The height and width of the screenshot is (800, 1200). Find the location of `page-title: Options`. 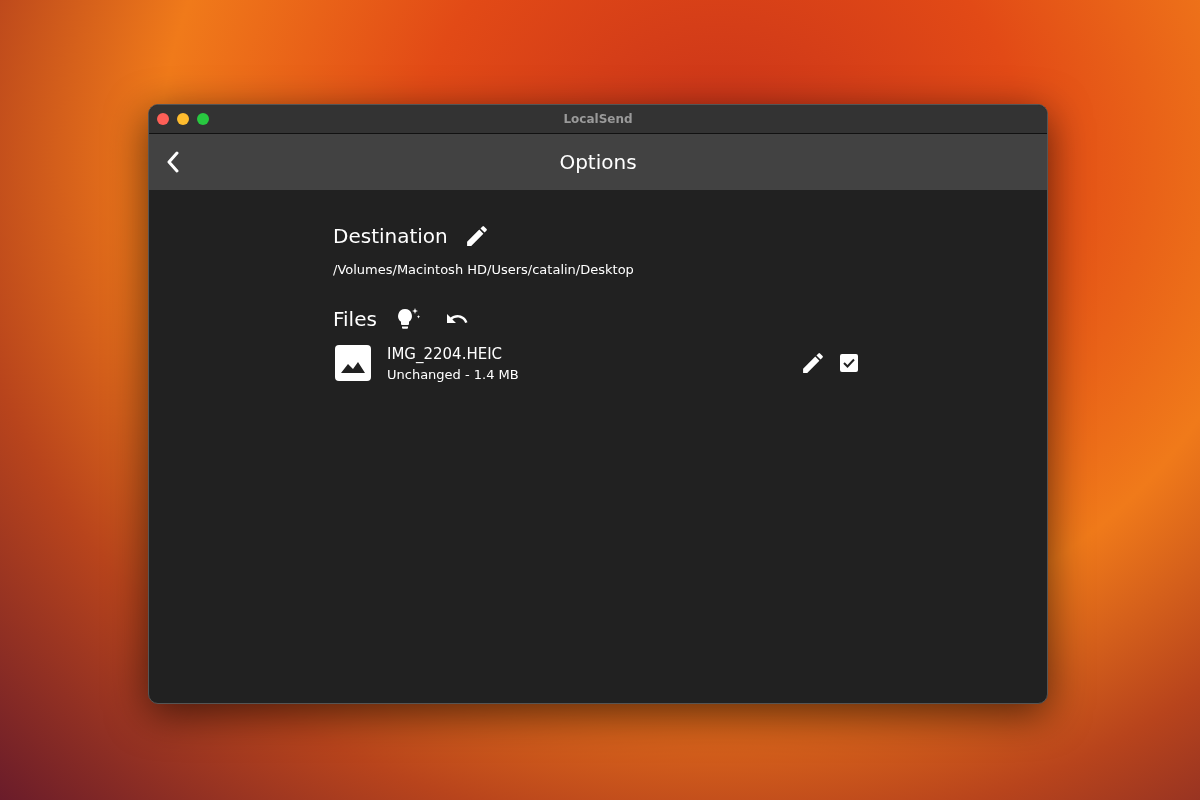

page-title: Options is located at coordinates (598, 162).